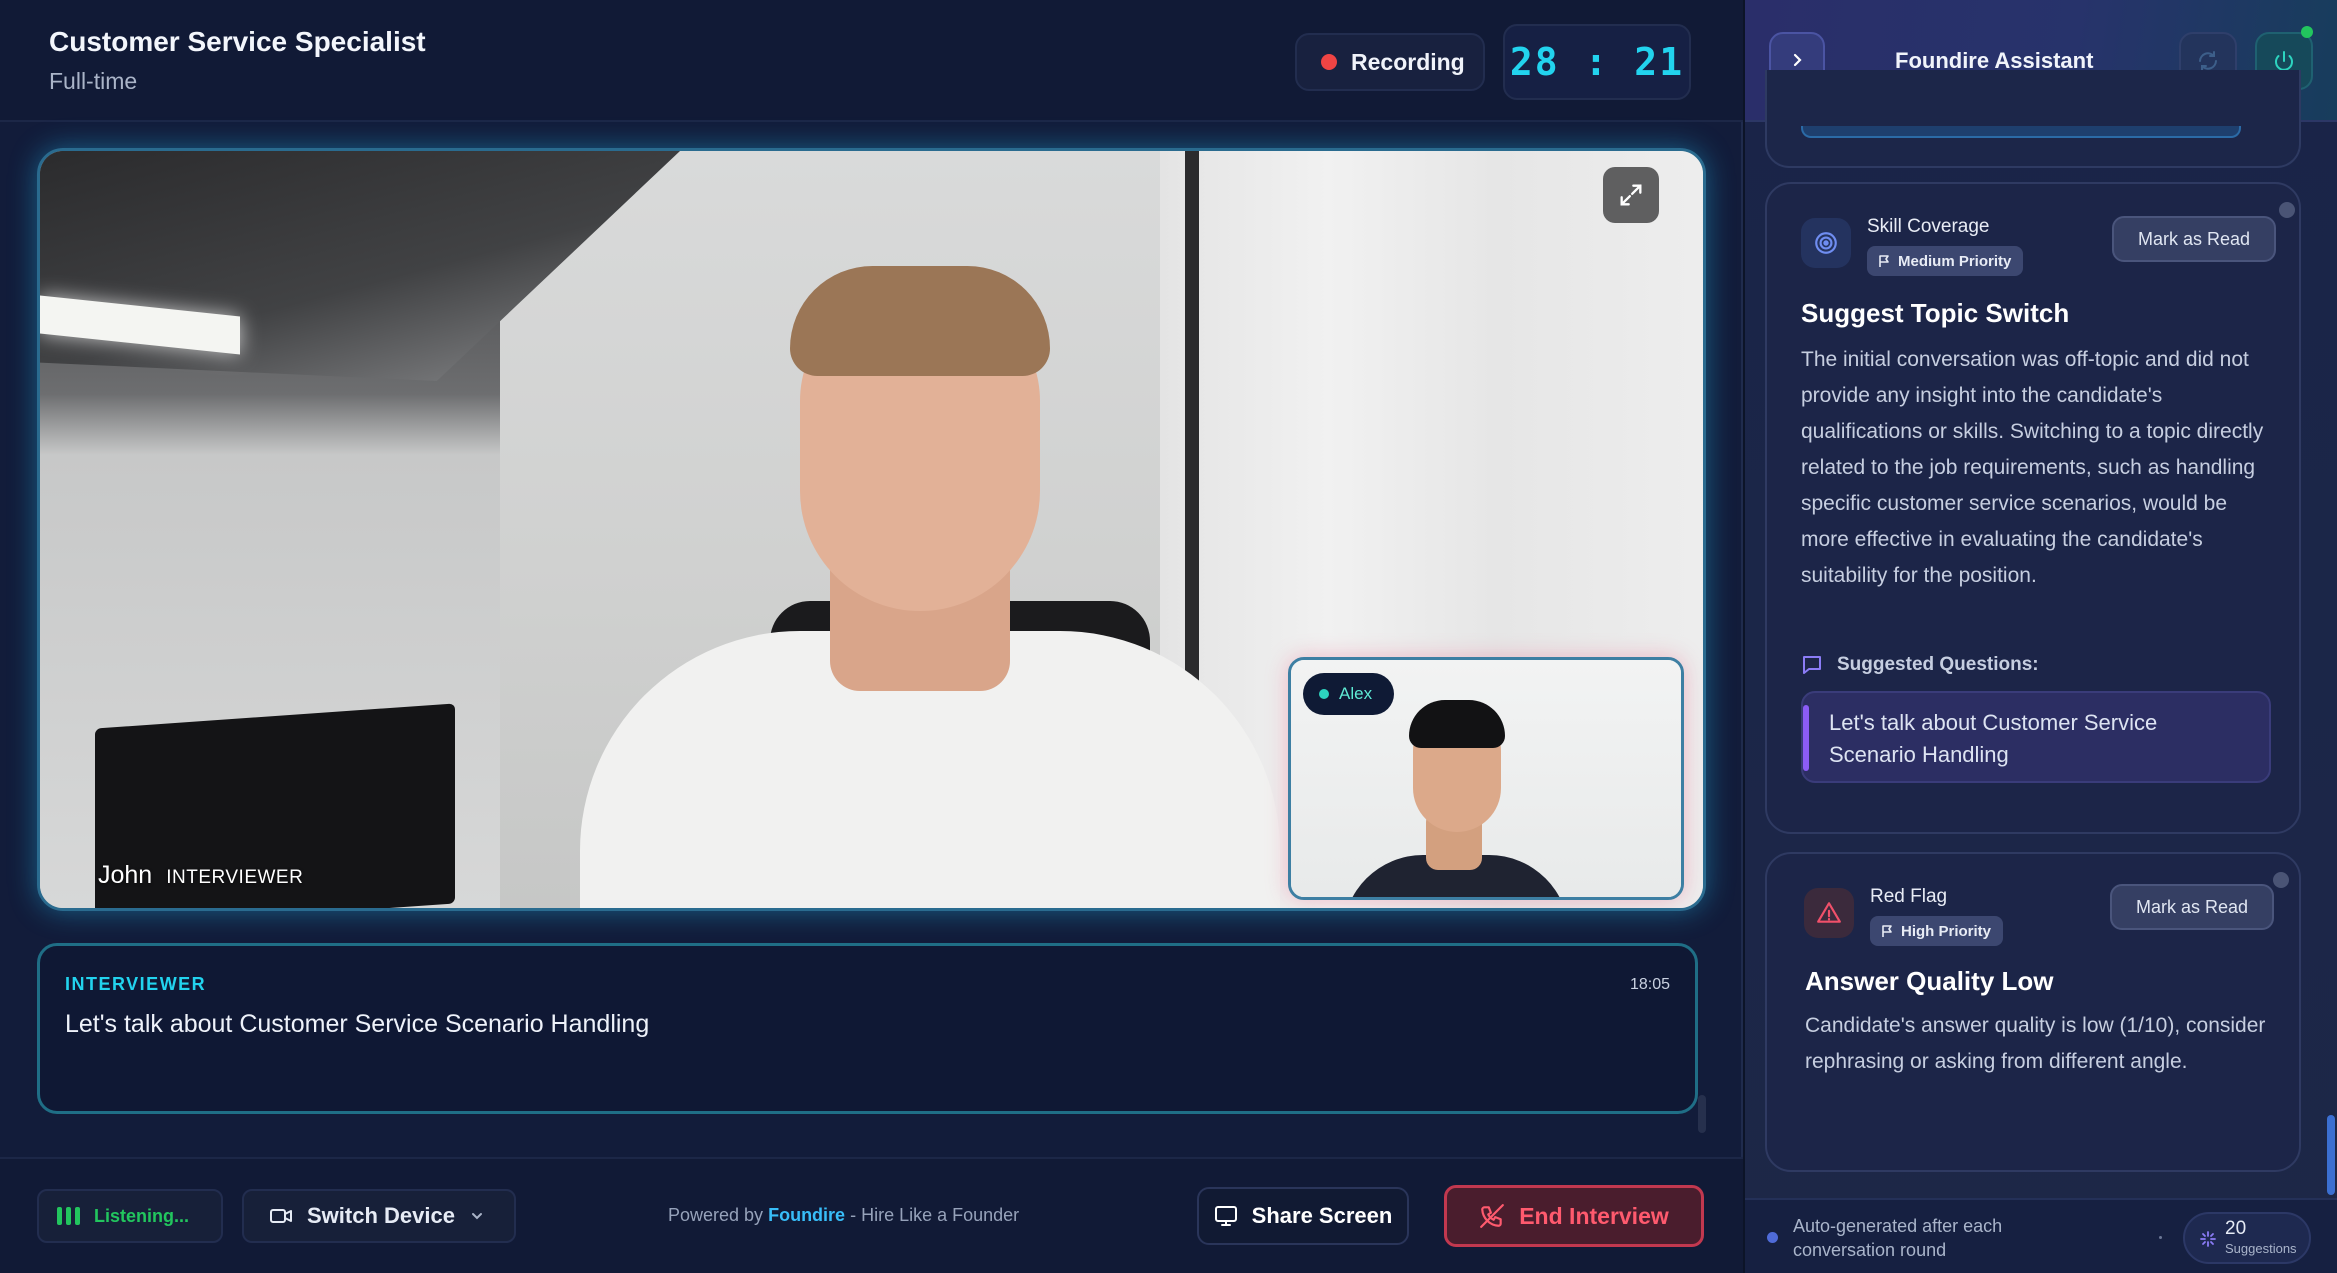  I want to click on fullscreen-button, so click(1631, 195).